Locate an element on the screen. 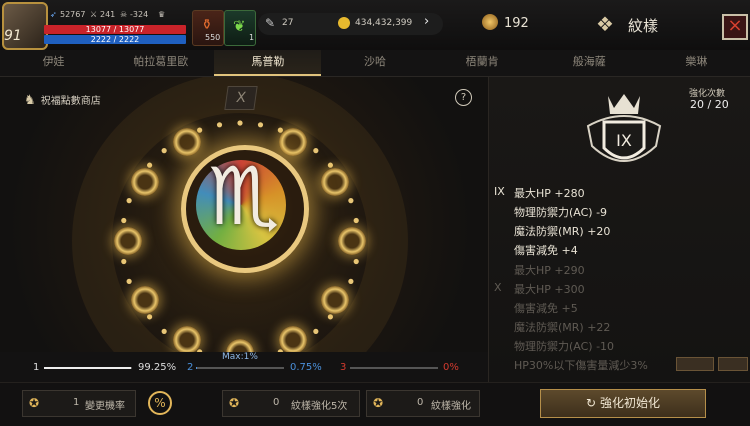 The width and height of the screenshot is (750, 426). character-level: 91 is located at coordinates (13, 36).